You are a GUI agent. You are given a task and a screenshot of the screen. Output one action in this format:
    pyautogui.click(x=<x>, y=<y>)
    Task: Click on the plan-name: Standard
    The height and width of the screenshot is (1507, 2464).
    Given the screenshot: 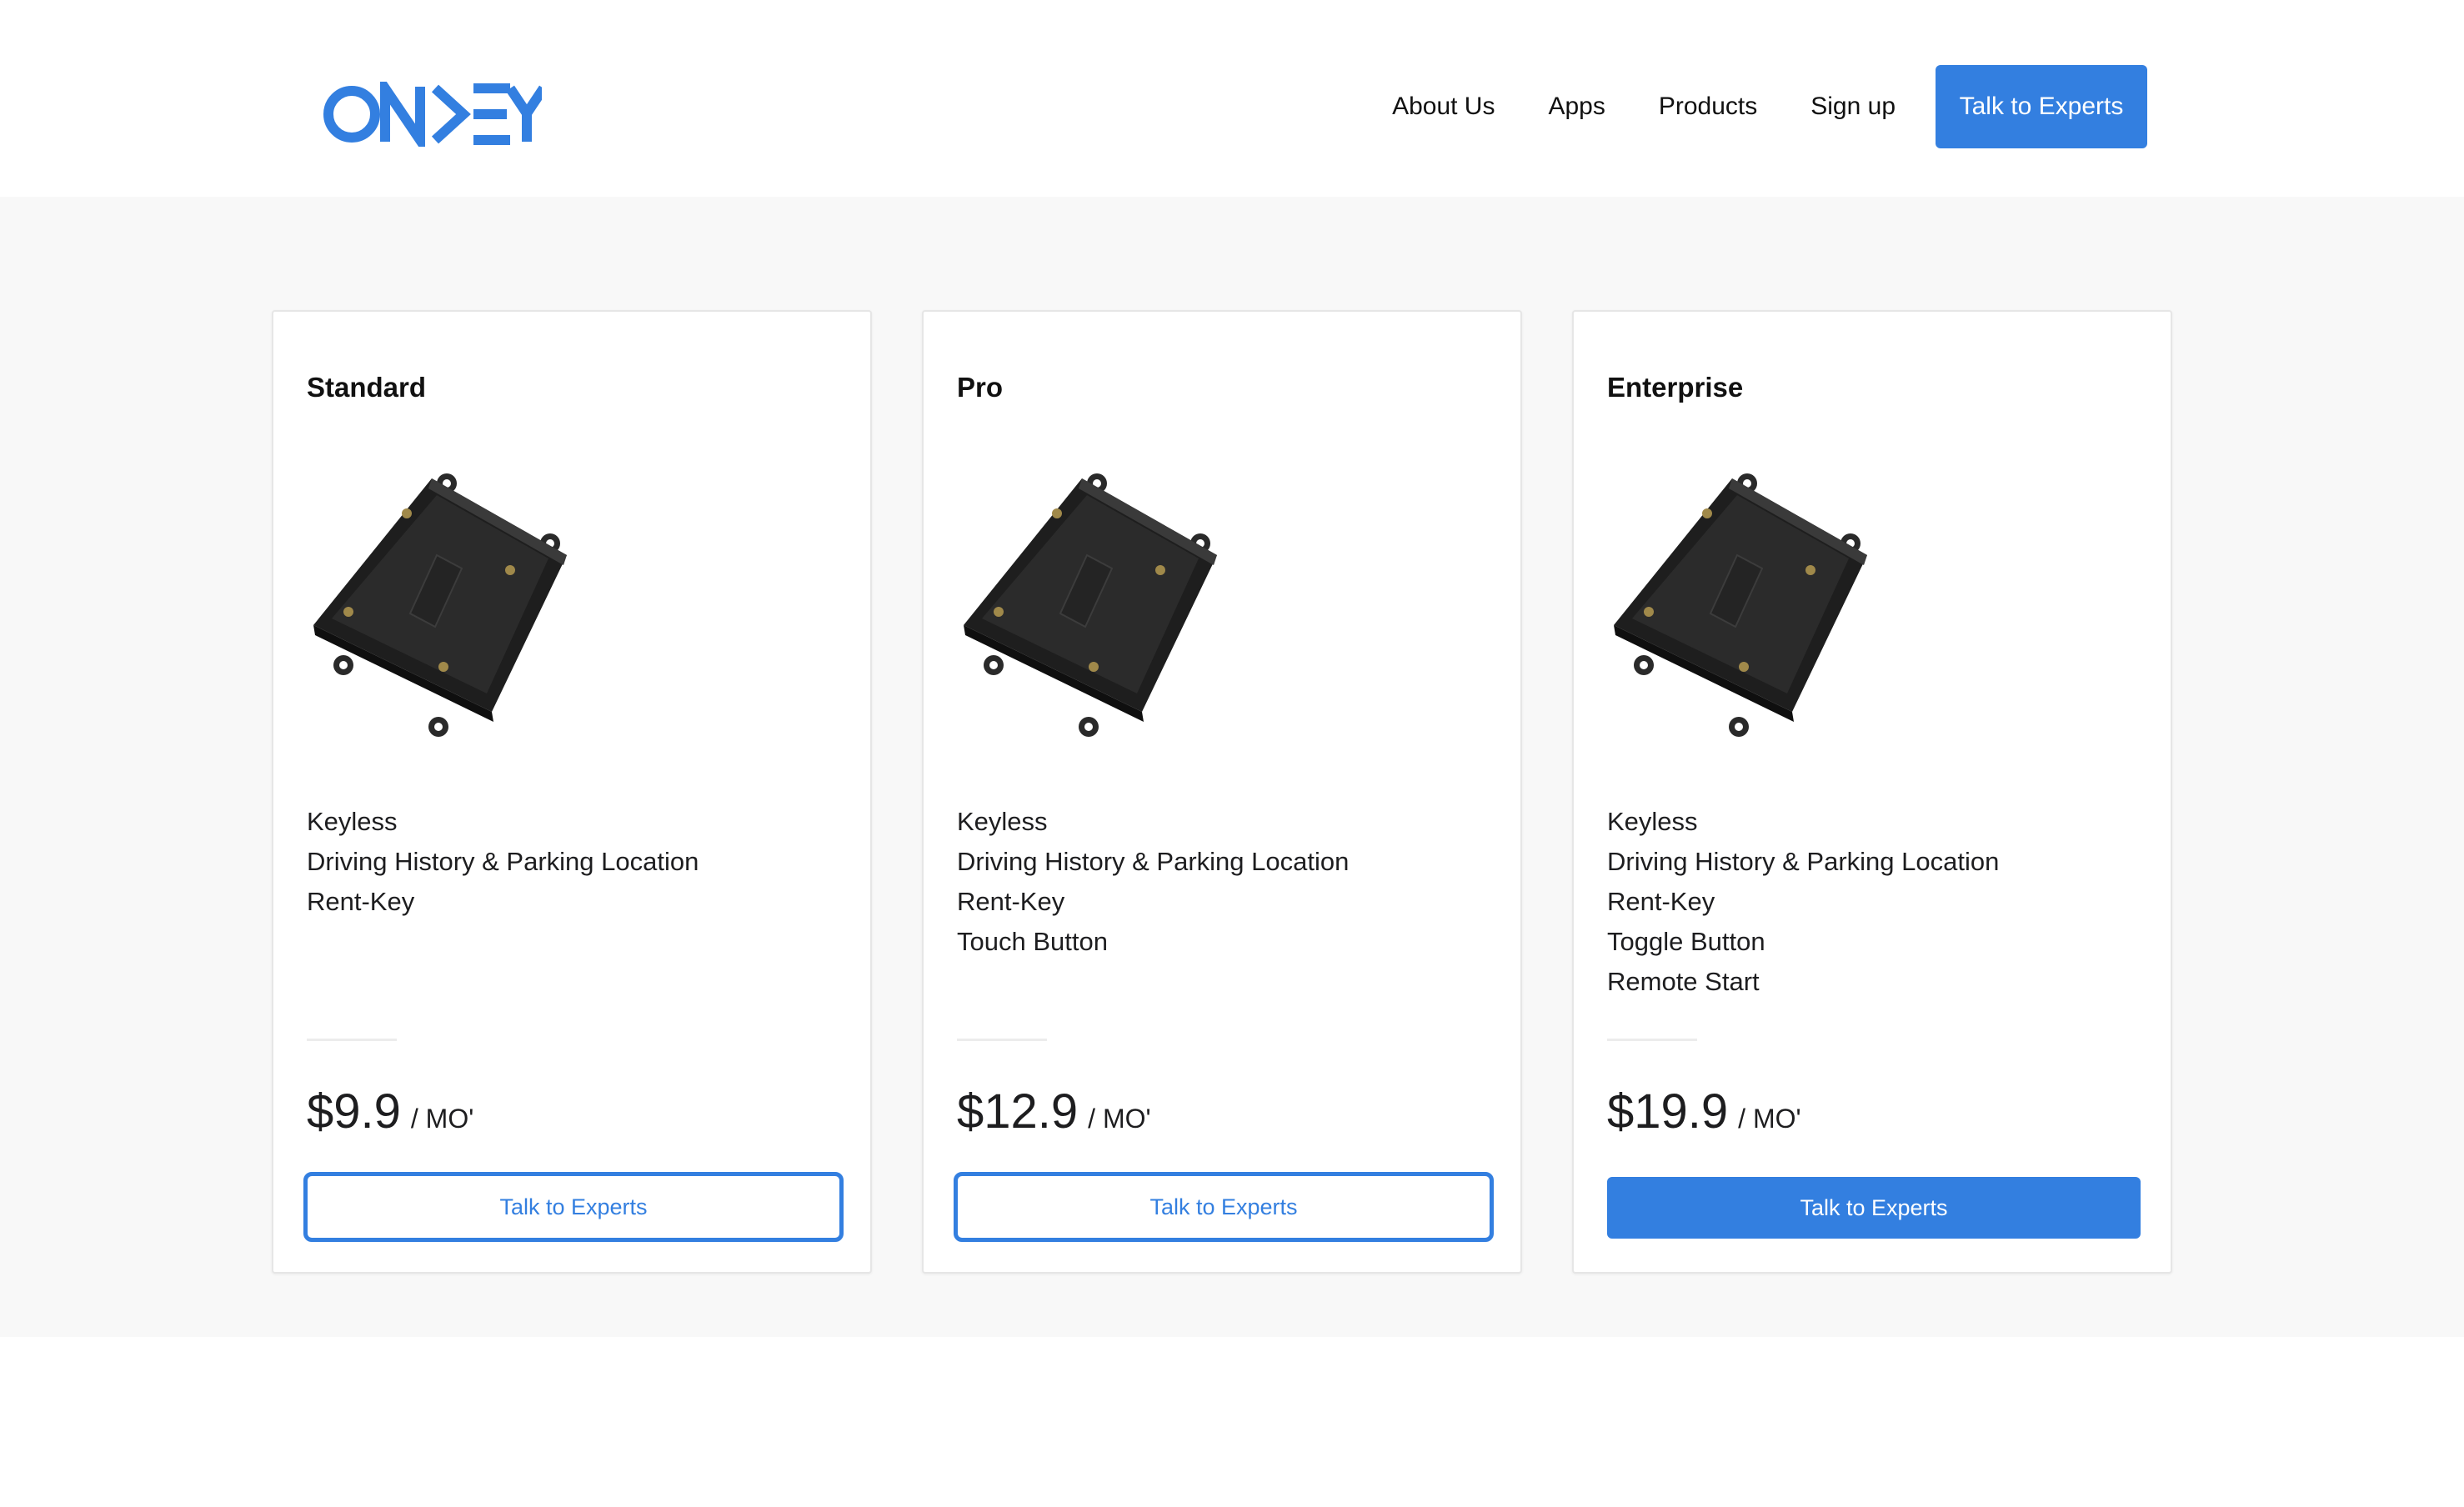 What is the action you would take?
    pyautogui.click(x=367, y=388)
    